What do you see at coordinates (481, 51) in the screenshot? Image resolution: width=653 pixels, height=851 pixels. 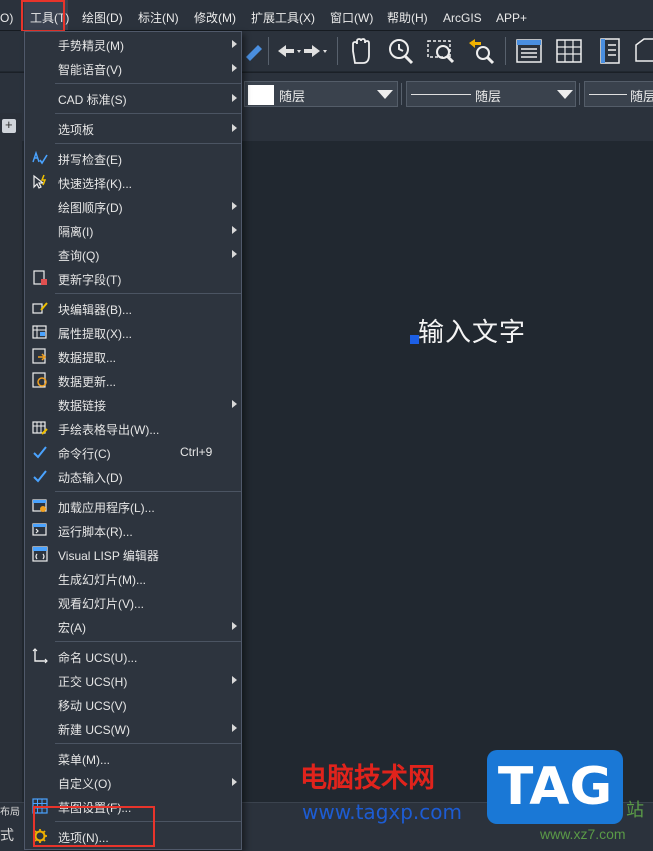 I see `zoom-previous-icon` at bounding box center [481, 51].